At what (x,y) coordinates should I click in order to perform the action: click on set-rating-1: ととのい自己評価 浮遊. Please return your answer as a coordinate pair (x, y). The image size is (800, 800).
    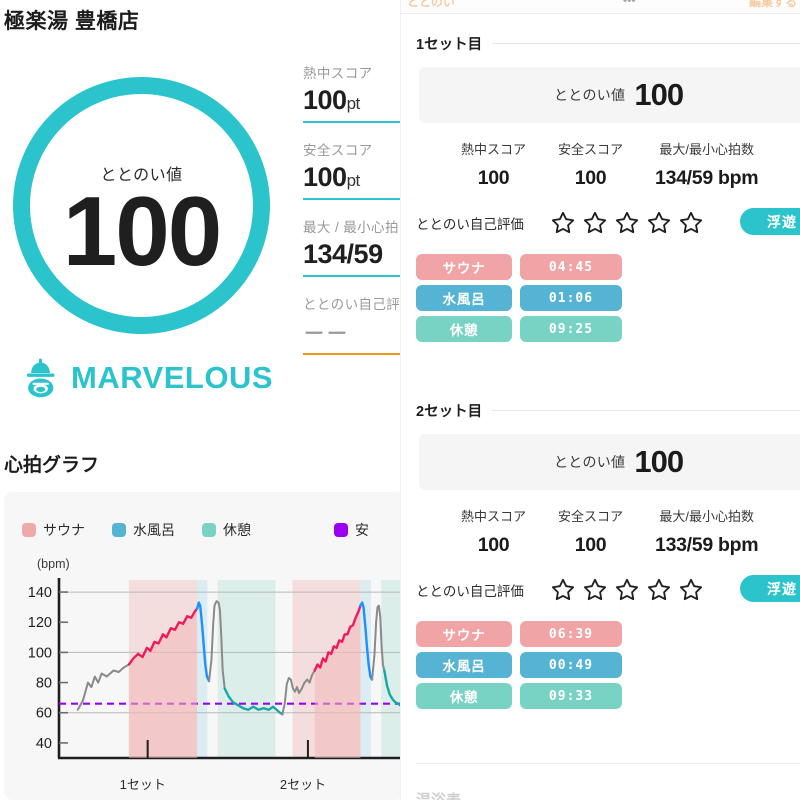
    Looking at the image, I should click on (600, 223).